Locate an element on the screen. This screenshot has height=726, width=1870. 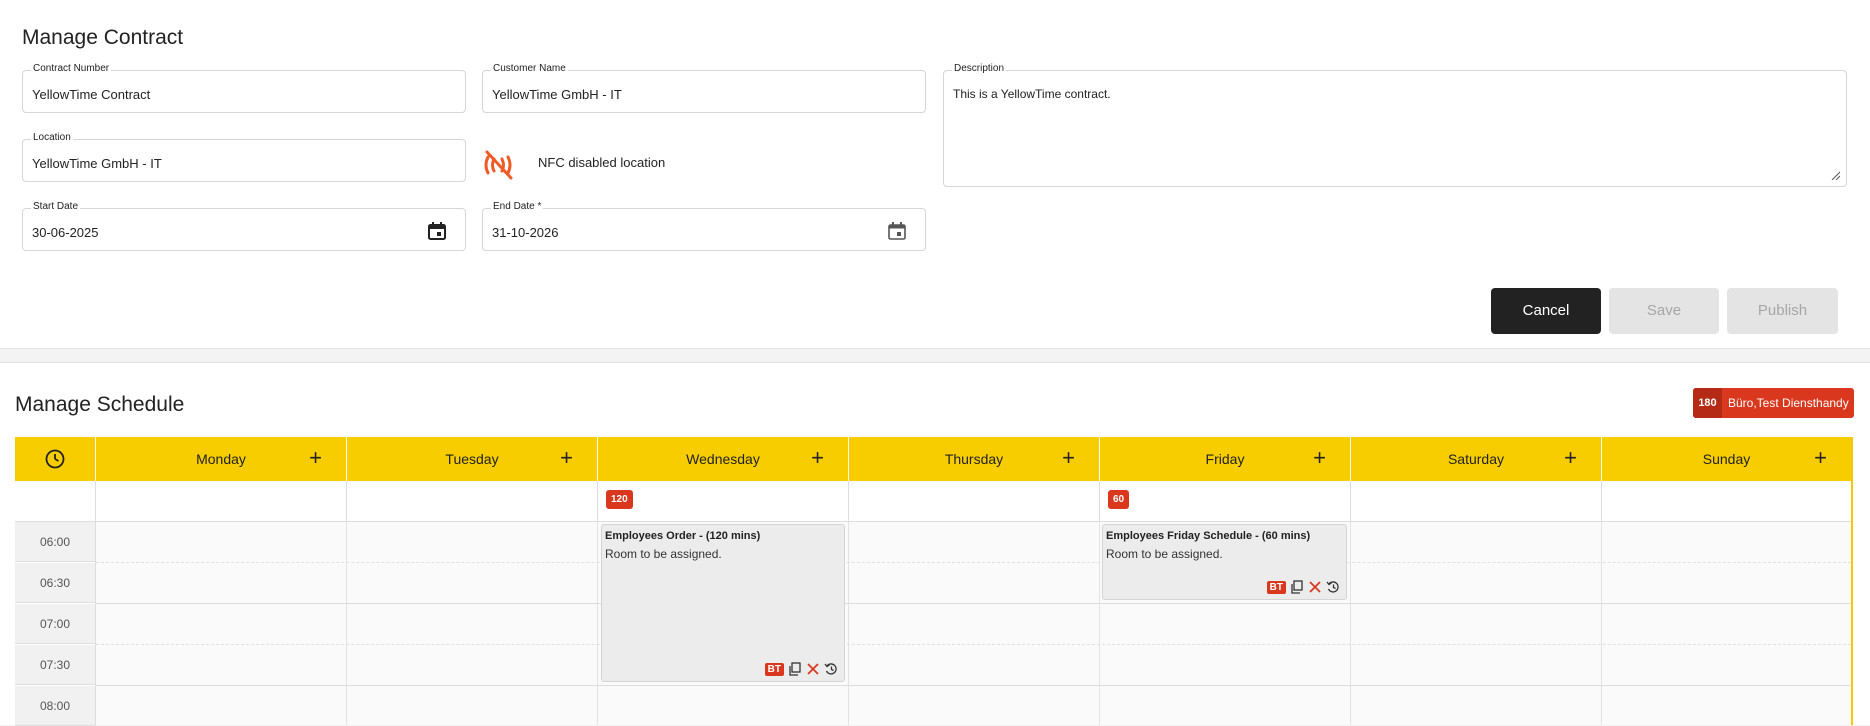
total-minutes-count: 180 is located at coordinates (1707, 403).